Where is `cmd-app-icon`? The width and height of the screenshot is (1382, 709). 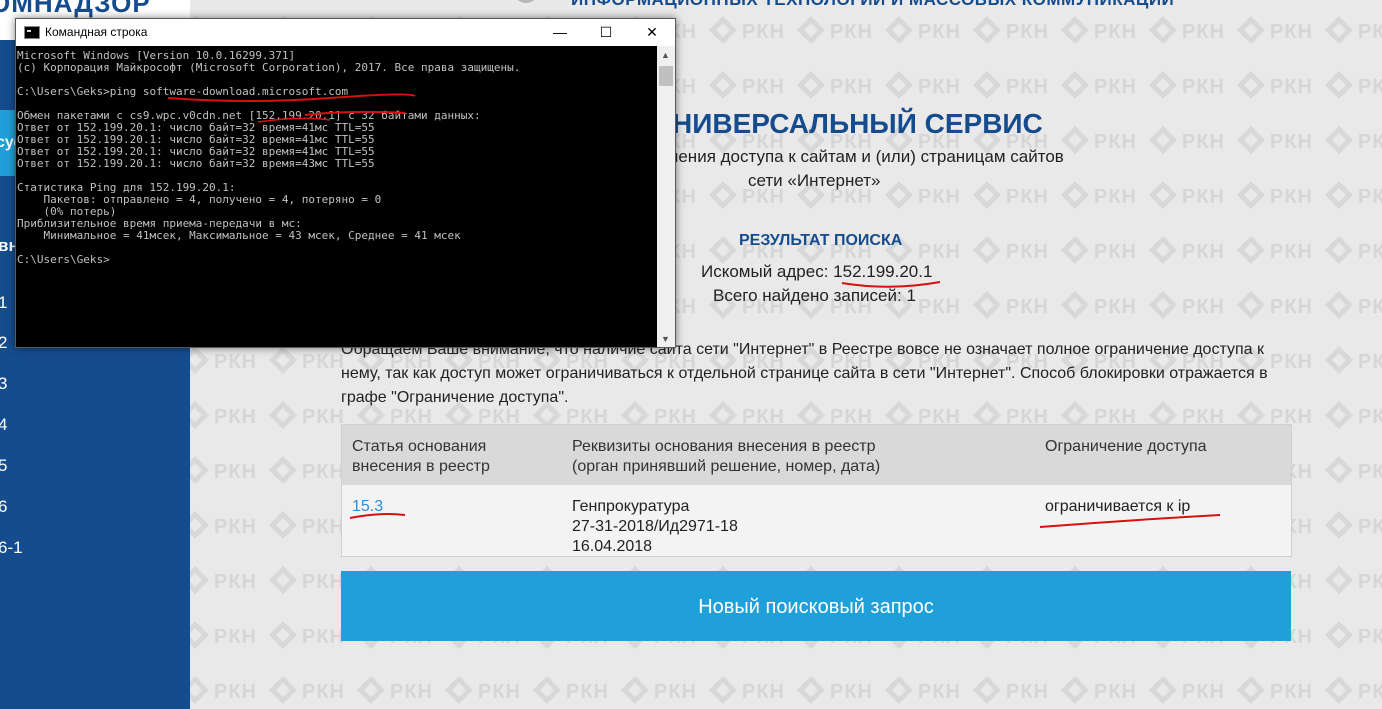 cmd-app-icon is located at coordinates (32, 32).